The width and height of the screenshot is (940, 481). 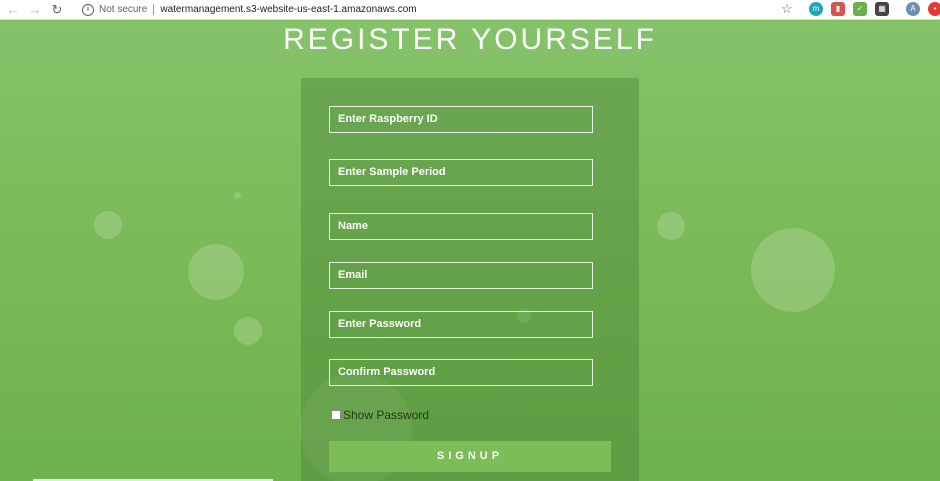 I want to click on show-password-label: Show Password, so click(x=386, y=415).